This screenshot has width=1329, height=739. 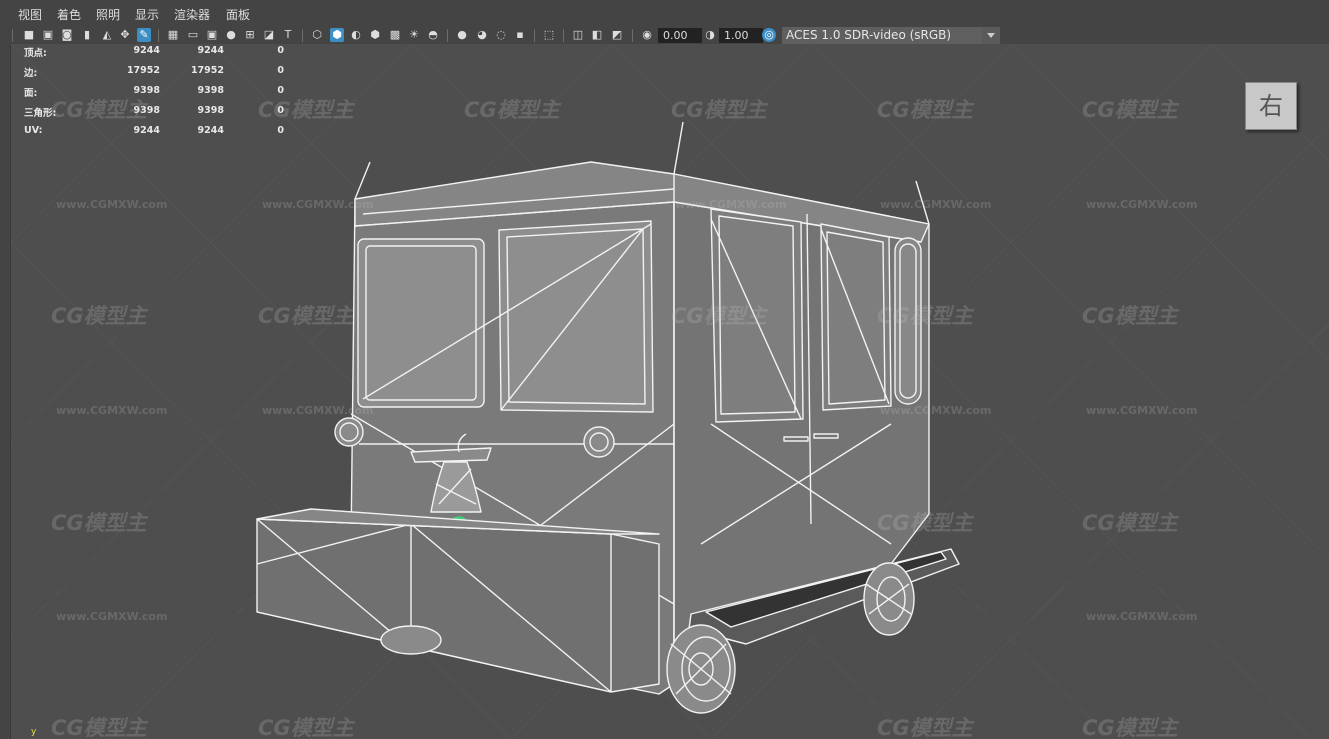 I want to click on xray-joints-icon: ◧, so click(x=597, y=35).